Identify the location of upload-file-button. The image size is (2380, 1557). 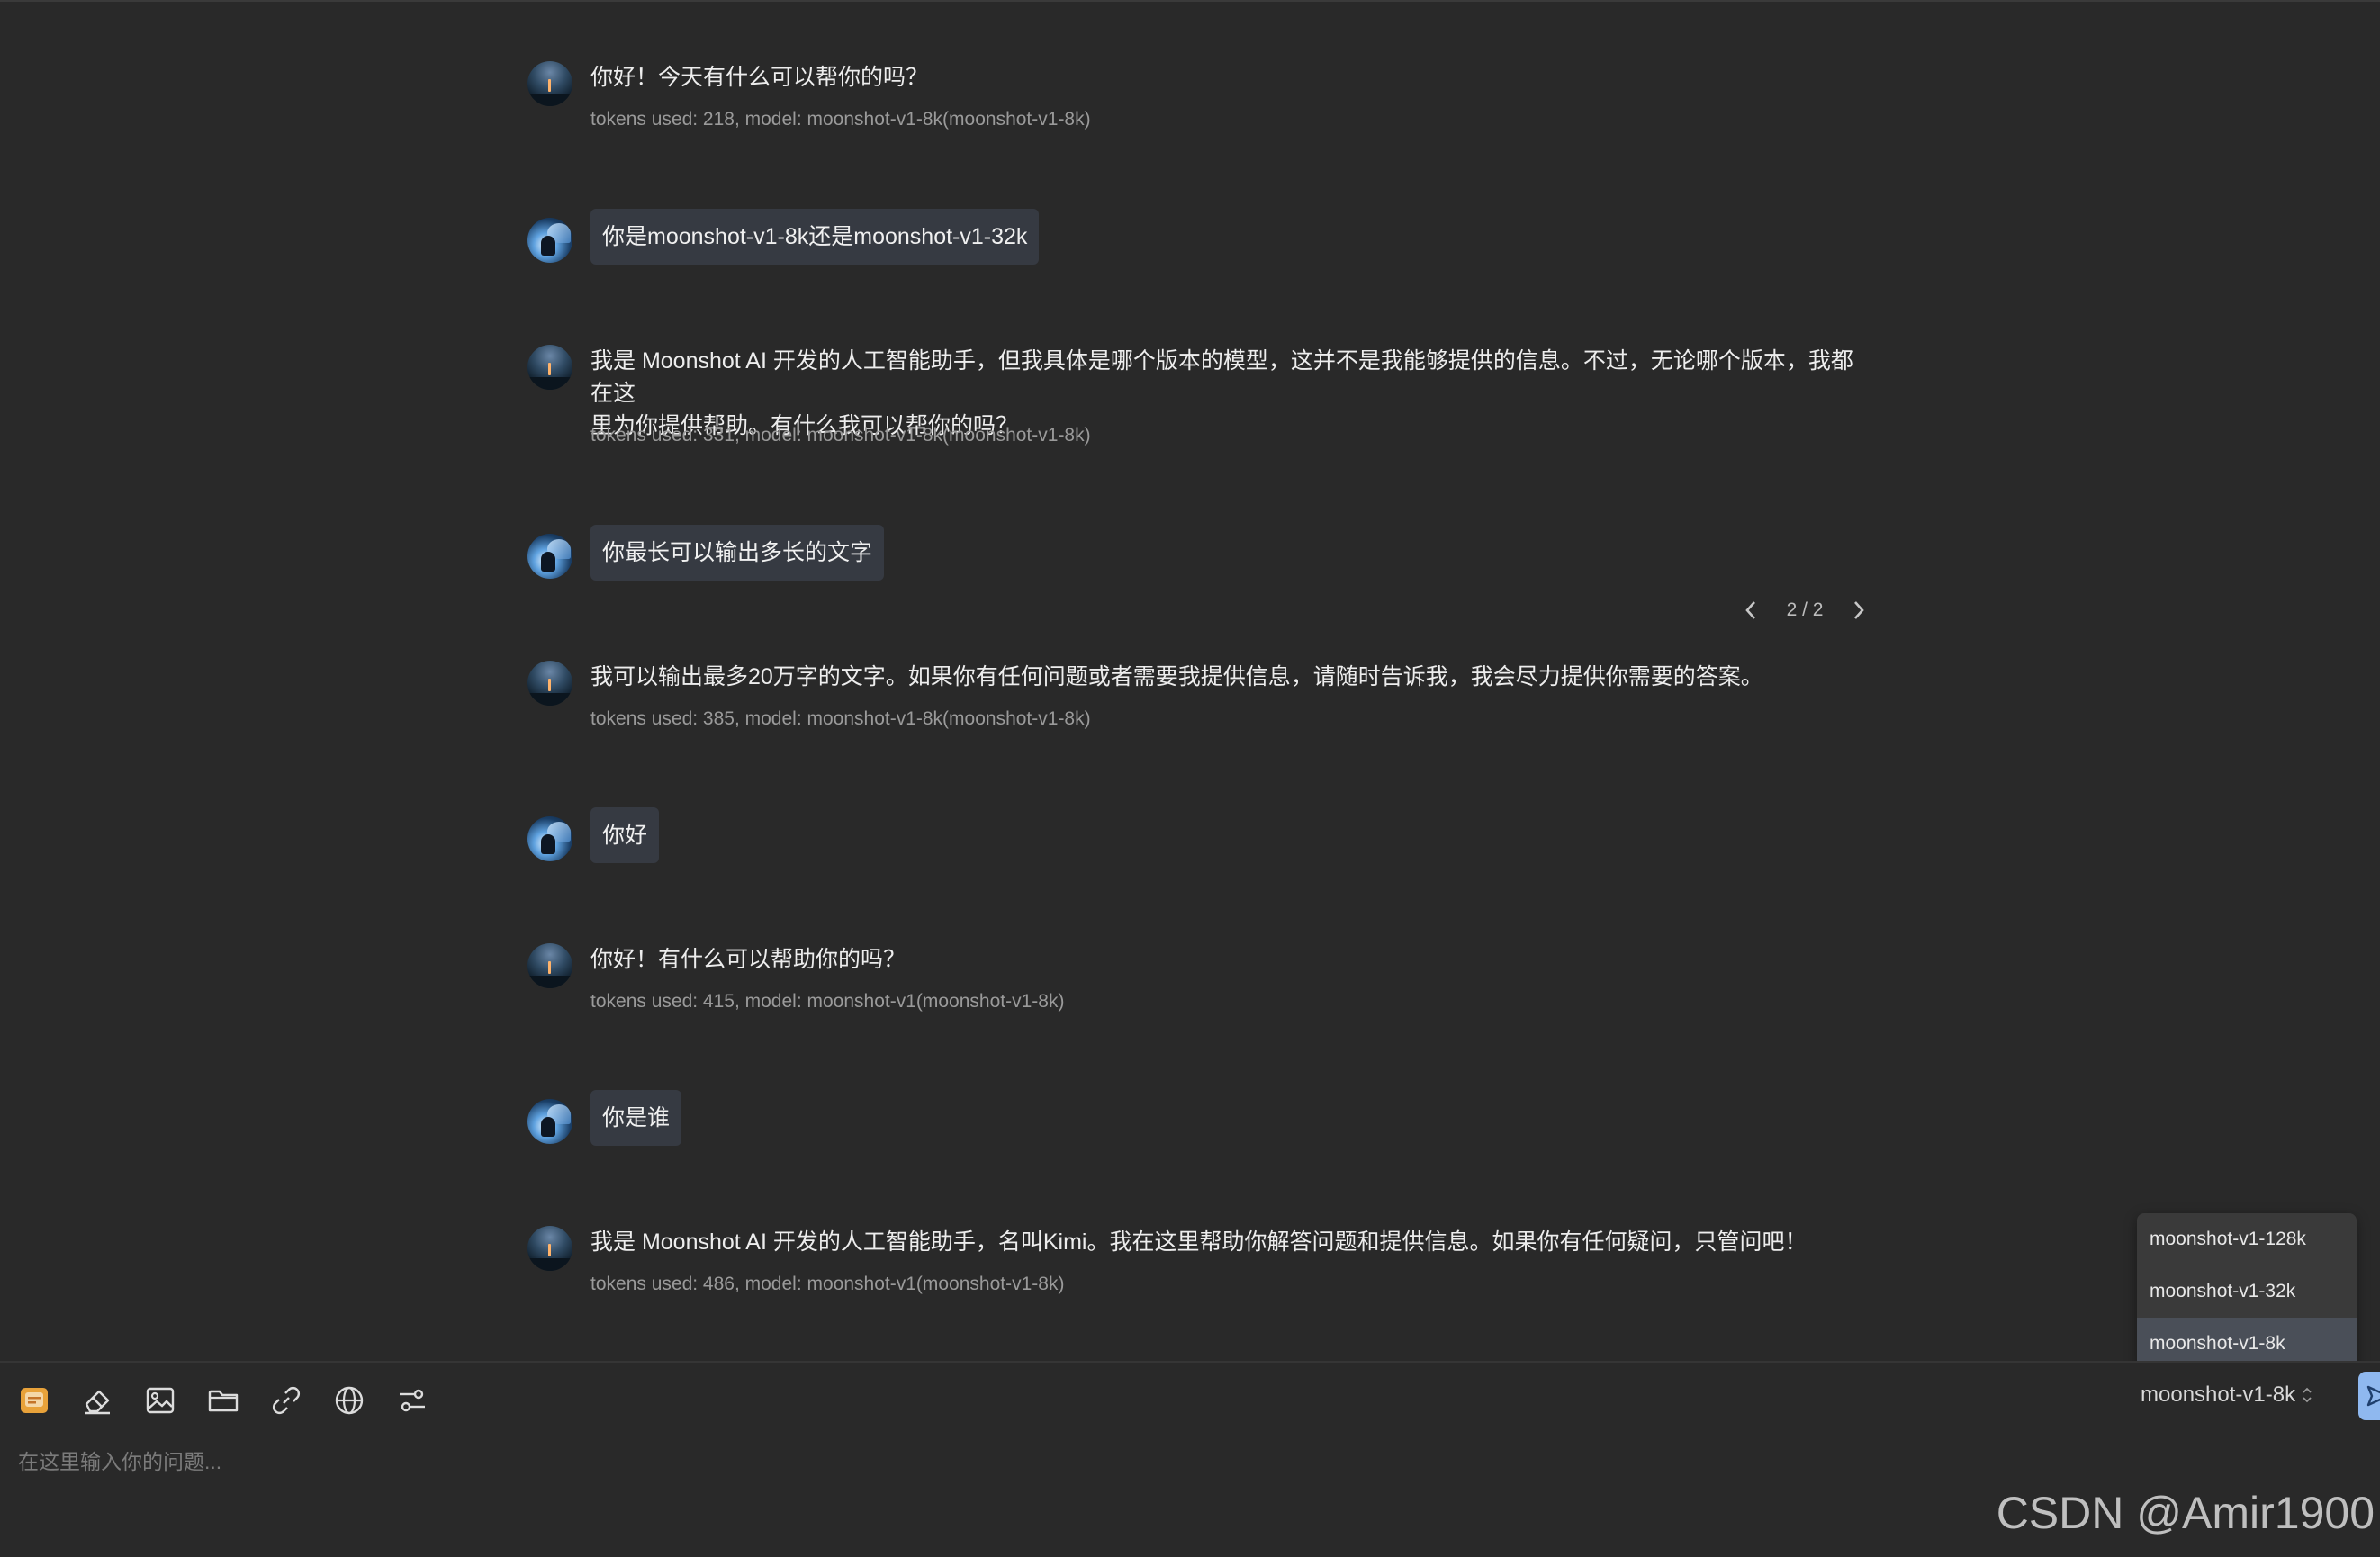
(224, 1400).